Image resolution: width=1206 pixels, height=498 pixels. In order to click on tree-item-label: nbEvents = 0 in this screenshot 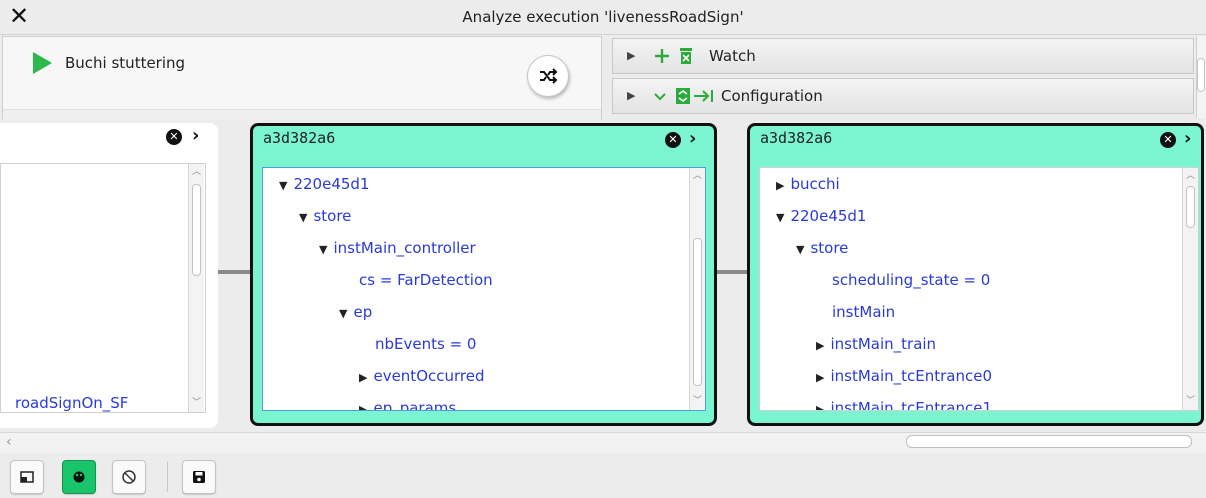, I will do `click(426, 344)`.